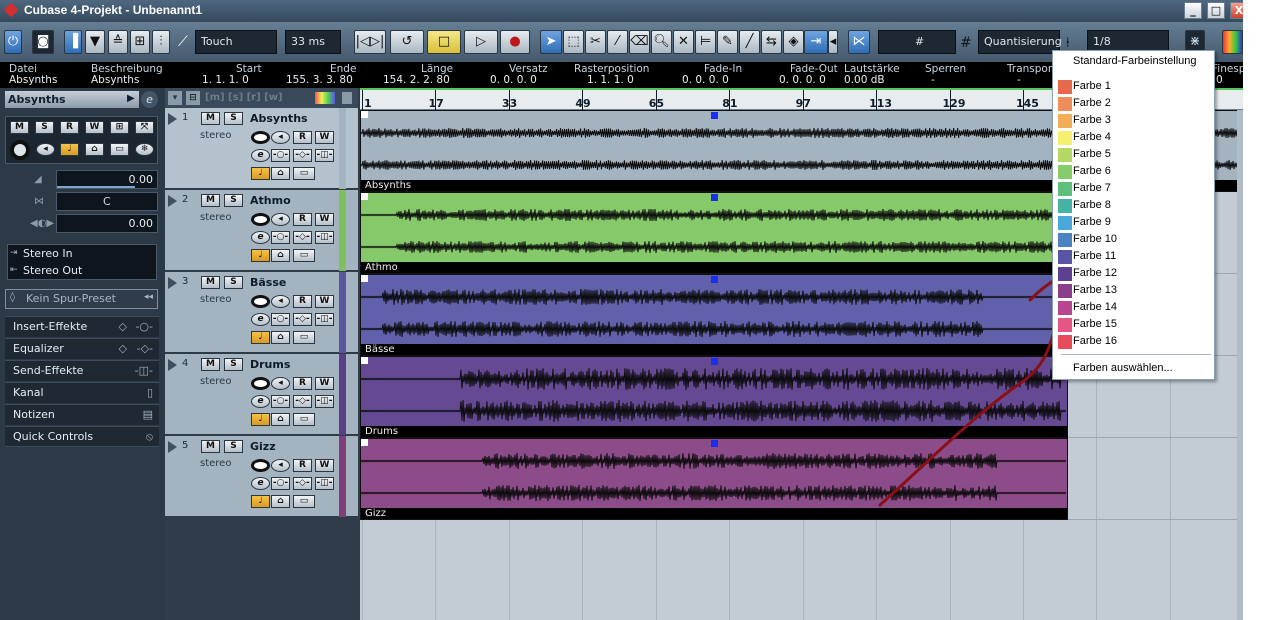 This screenshot has width=1274, height=620. Describe the element at coordinates (279, 118) in the screenshot. I see `track-name: Absynths` at that location.